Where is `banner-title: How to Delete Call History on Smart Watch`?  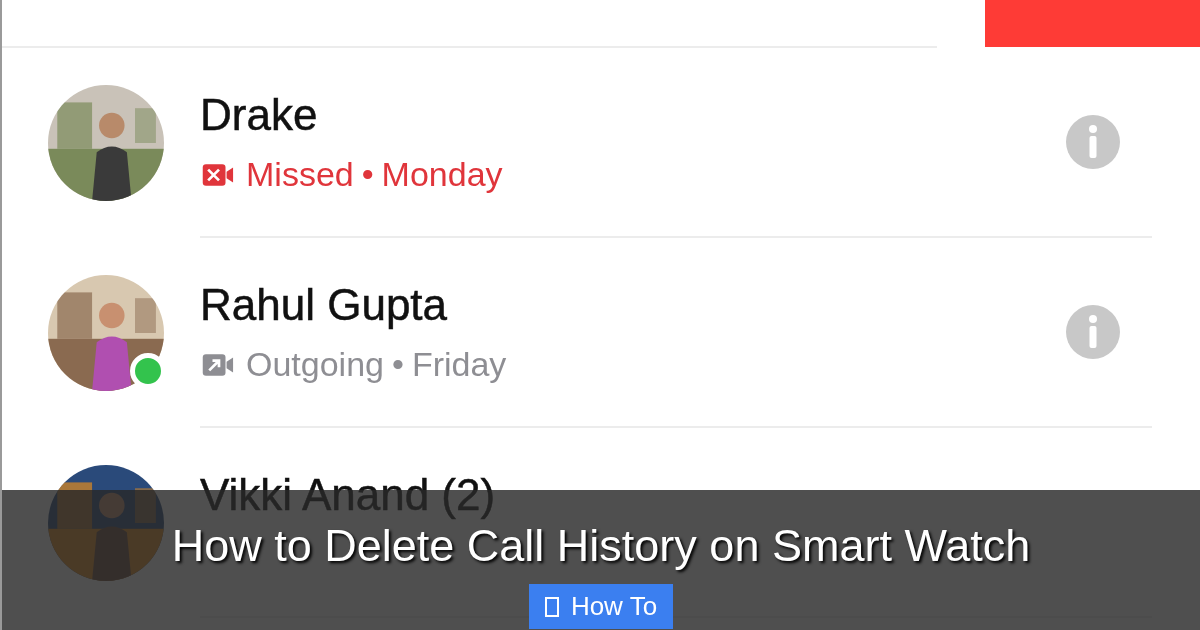
banner-title: How to Delete Call History on Smart Watch is located at coordinates (601, 546).